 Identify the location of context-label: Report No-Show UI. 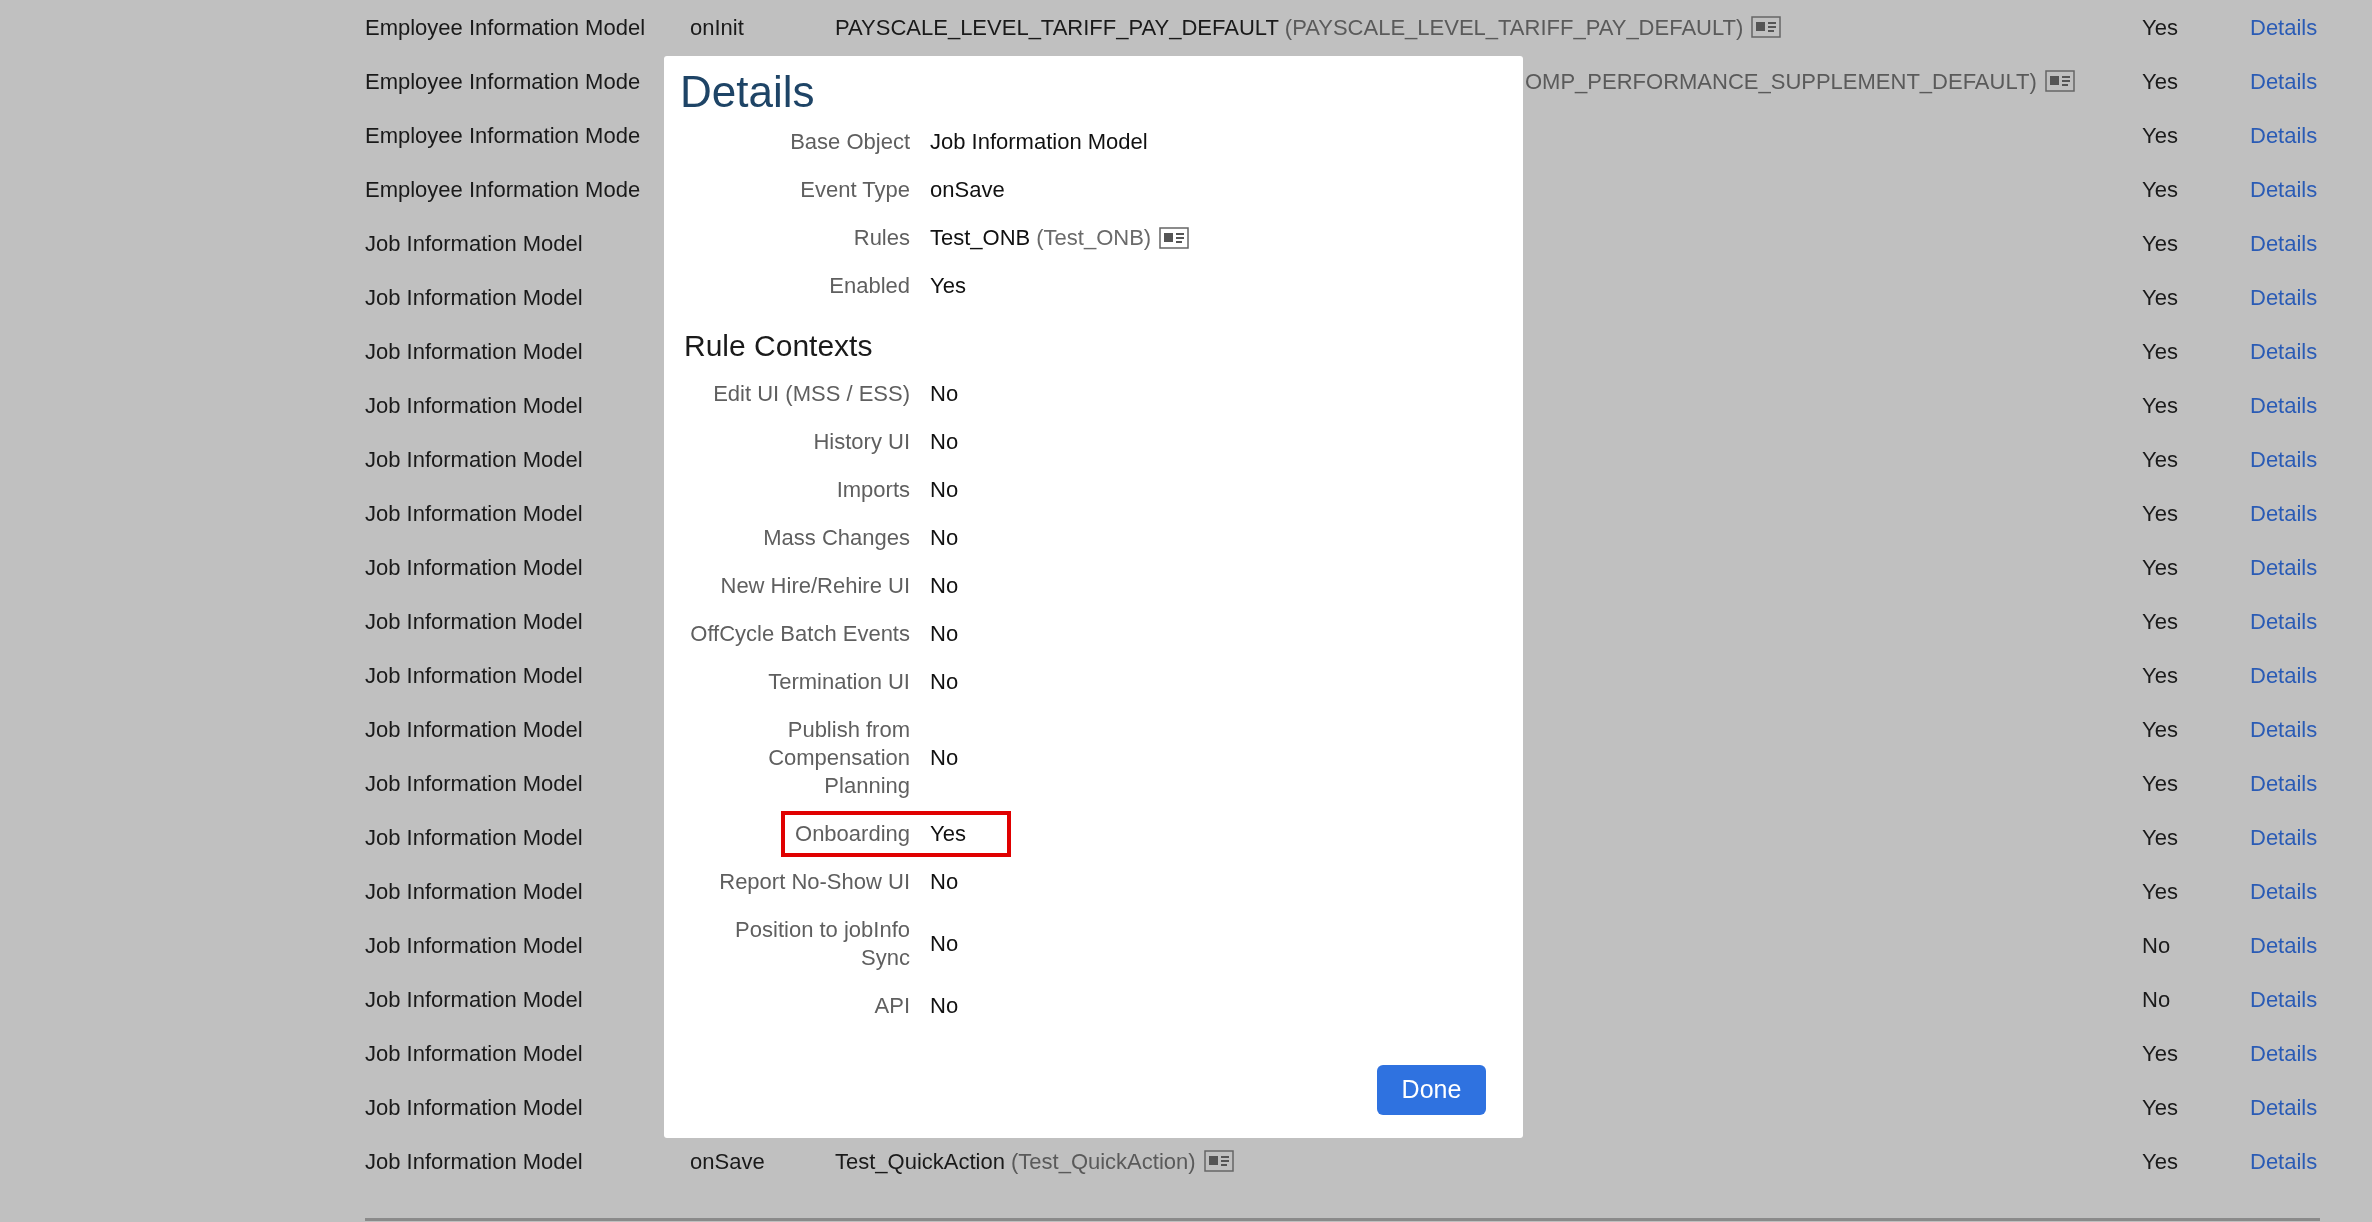
(814, 881).